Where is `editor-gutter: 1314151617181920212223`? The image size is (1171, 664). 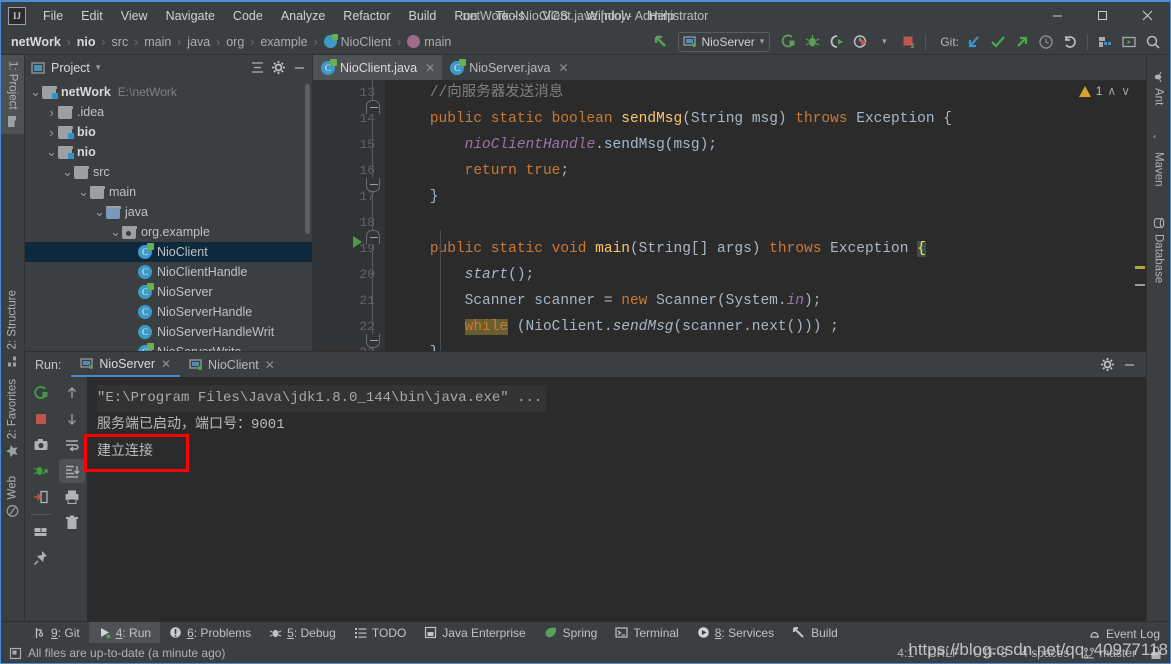
editor-gutter: 1314151617181920212223 is located at coordinates (349, 215).